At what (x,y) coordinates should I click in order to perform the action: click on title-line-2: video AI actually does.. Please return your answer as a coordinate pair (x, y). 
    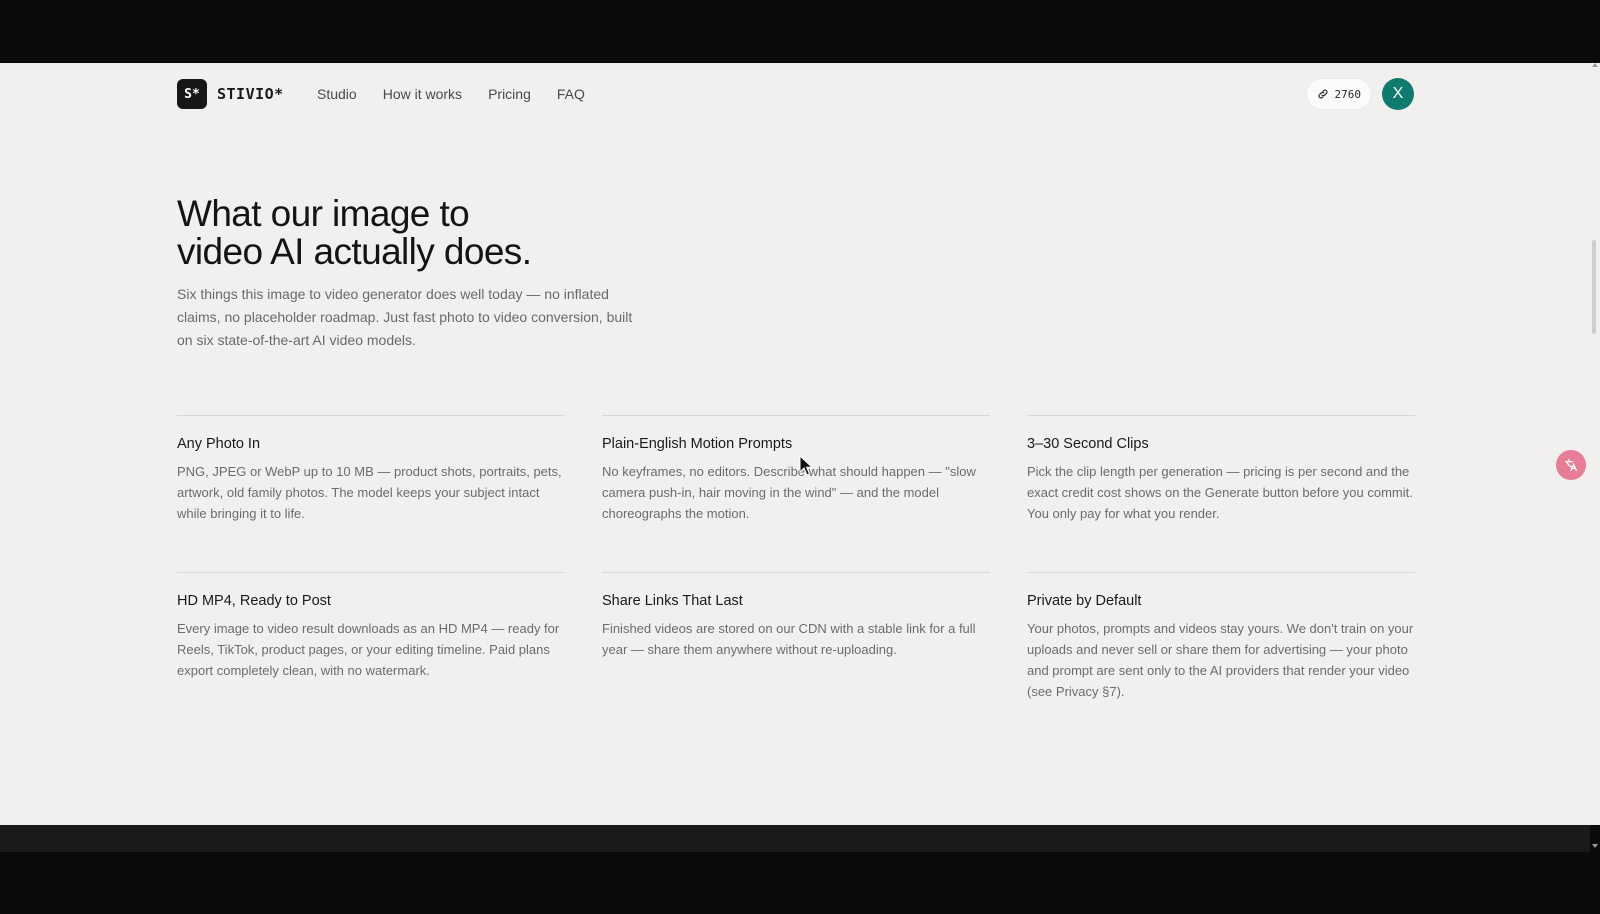
    Looking at the image, I should click on (354, 251).